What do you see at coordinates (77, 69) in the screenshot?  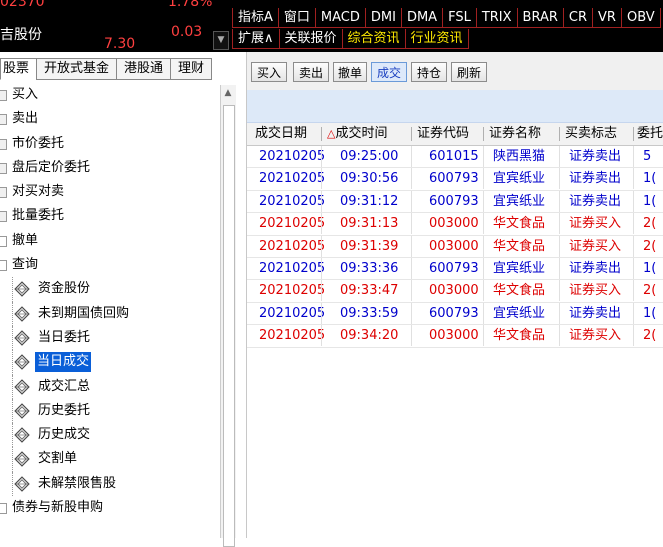 I see `tab-fund: 开放式基金` at bounding box center [77, 69].